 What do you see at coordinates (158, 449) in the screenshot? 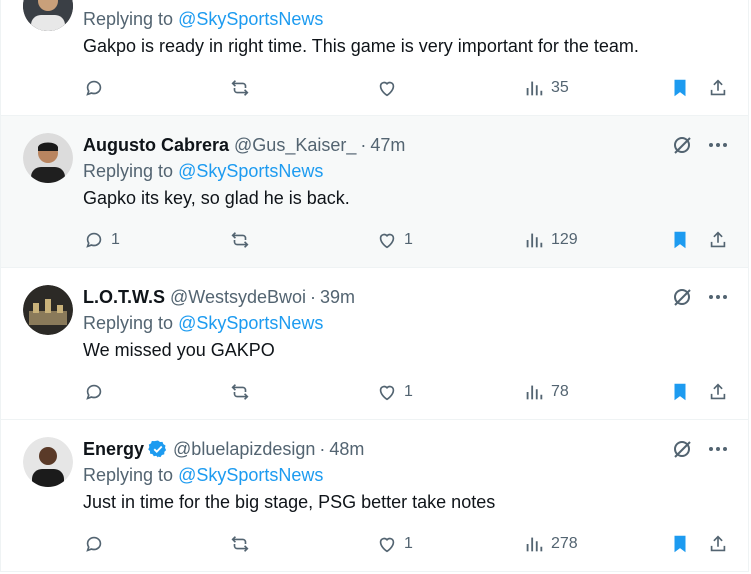
I see `verified-badge-icon` at bounding box center [158, 449].